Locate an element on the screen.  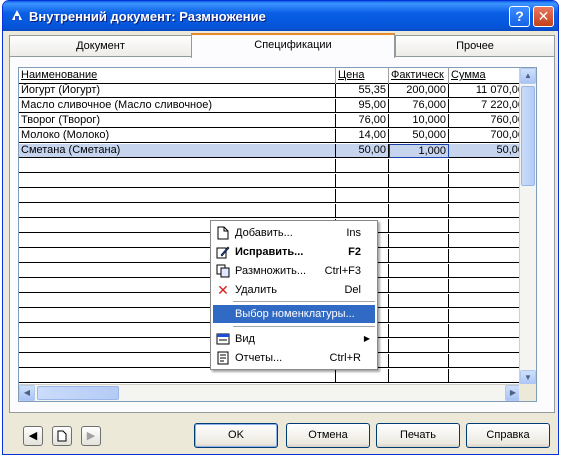
new-record-button is located at coordinates (62, 436).